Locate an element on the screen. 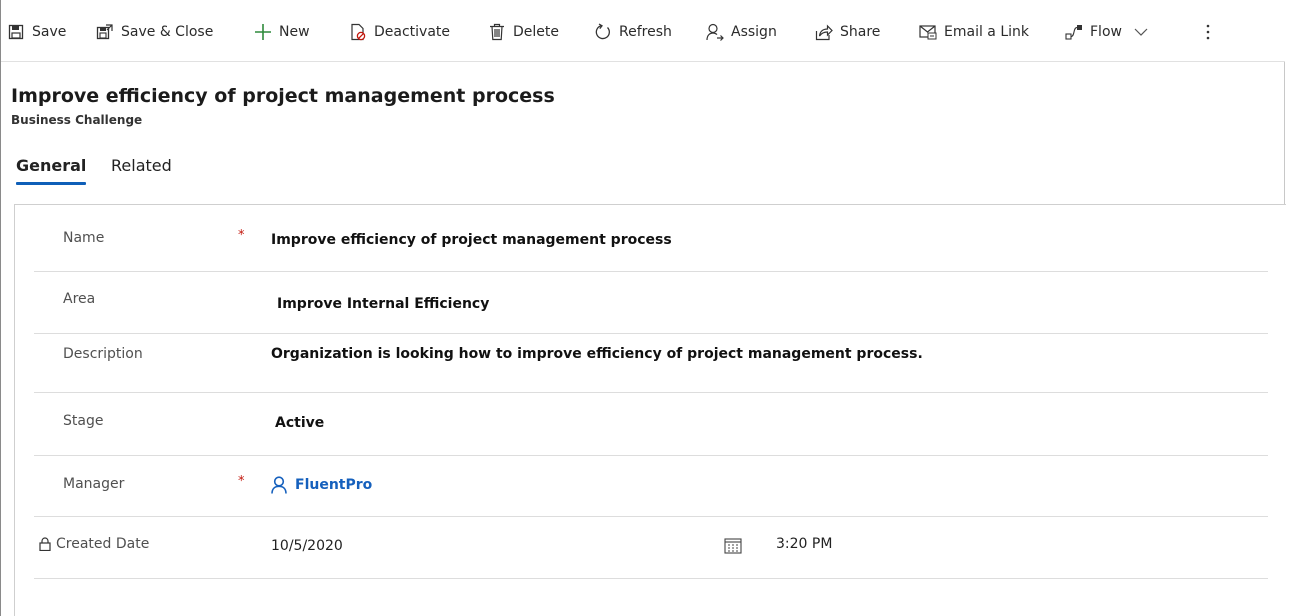 Image resolution: width=1295 pixels, height=616 pixels. save-button: Save is located at coordinates (36, 32).